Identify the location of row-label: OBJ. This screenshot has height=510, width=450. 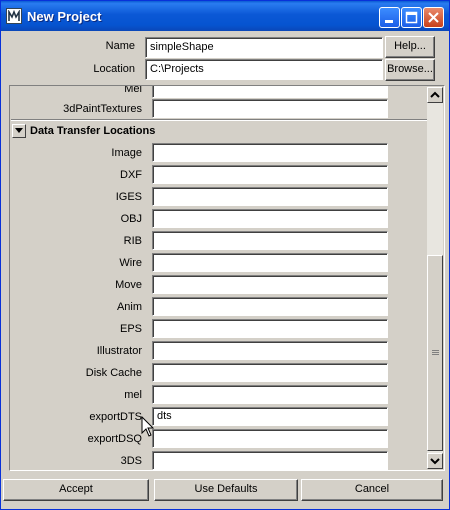
(131, 219).